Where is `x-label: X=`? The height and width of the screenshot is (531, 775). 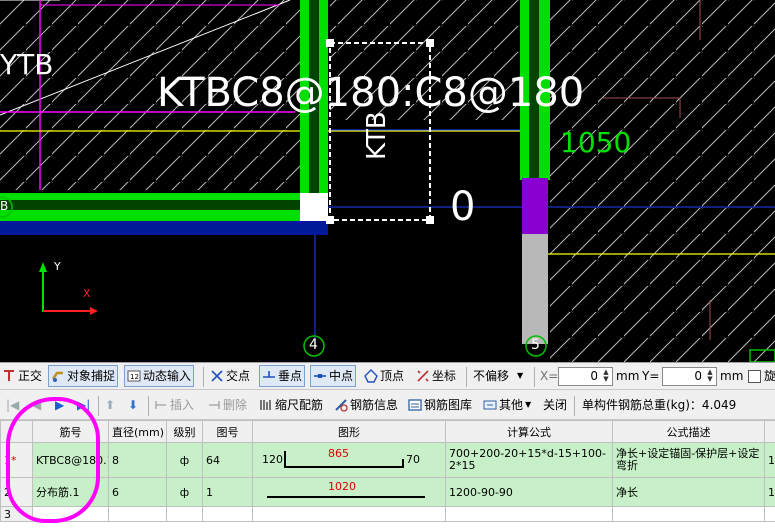 x-label: X= is located at coordinates (549, 376).